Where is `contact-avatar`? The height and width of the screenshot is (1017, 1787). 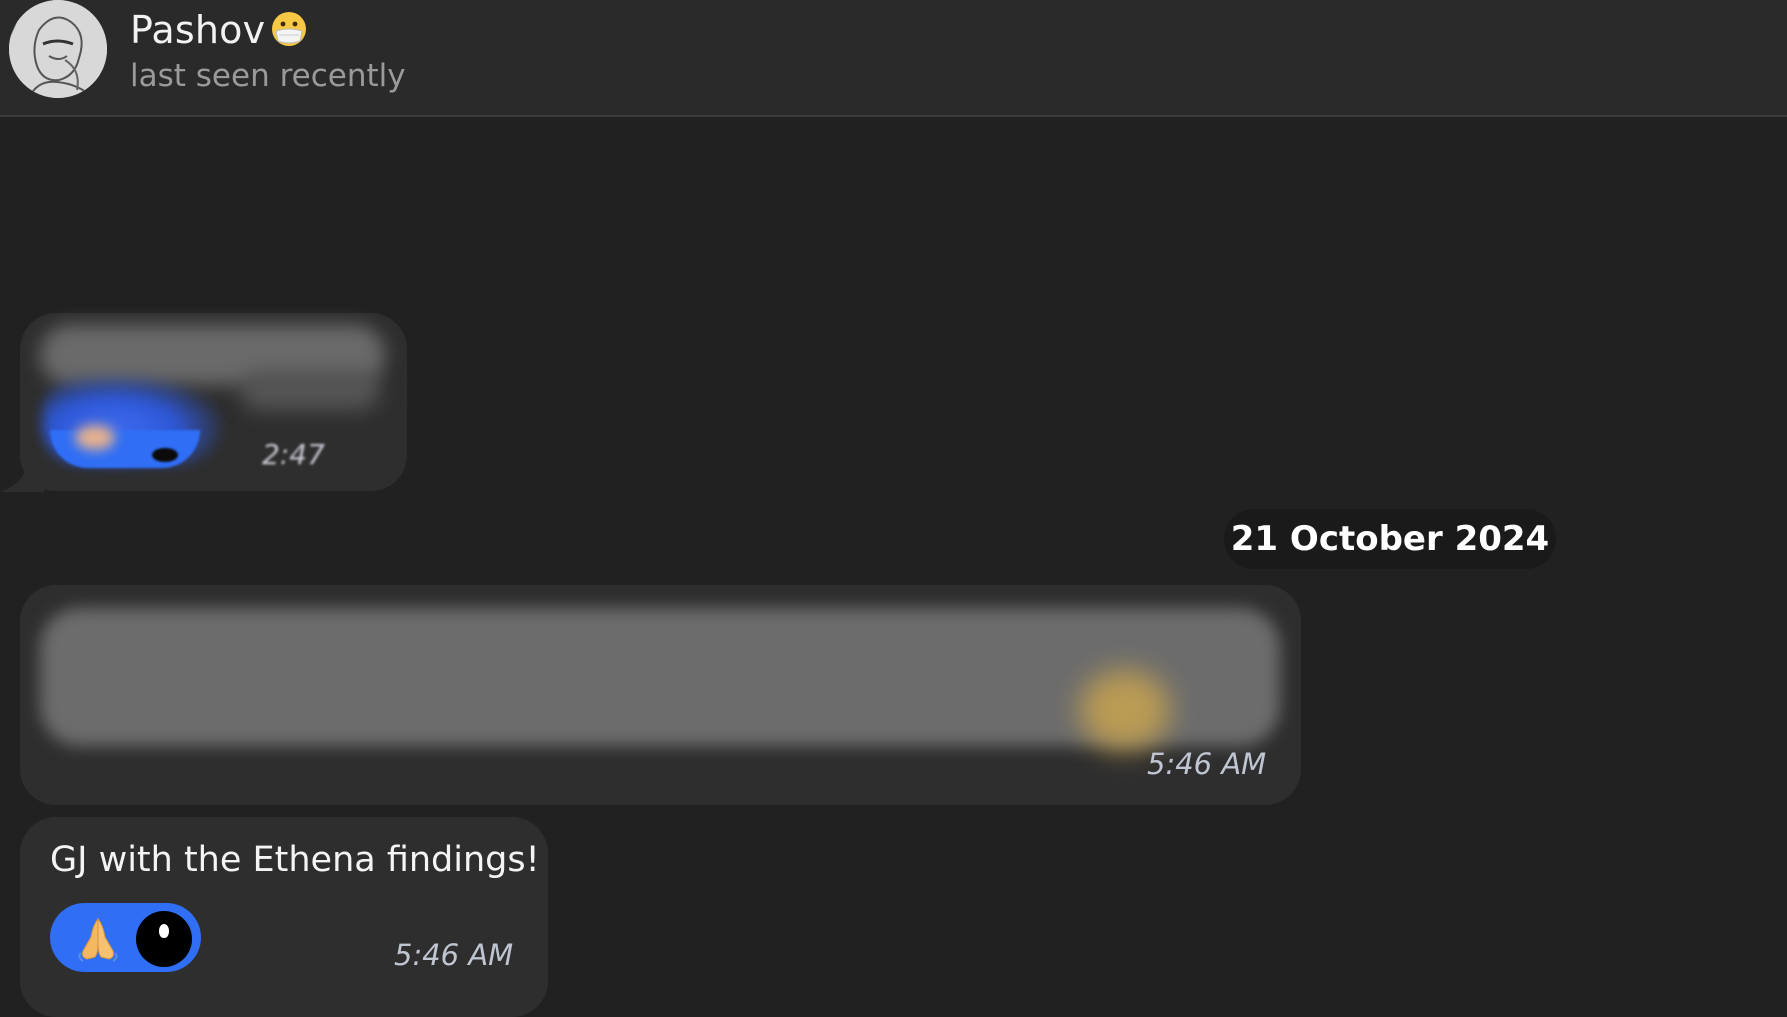
contact-avatar is located at coordinates (58, 49).